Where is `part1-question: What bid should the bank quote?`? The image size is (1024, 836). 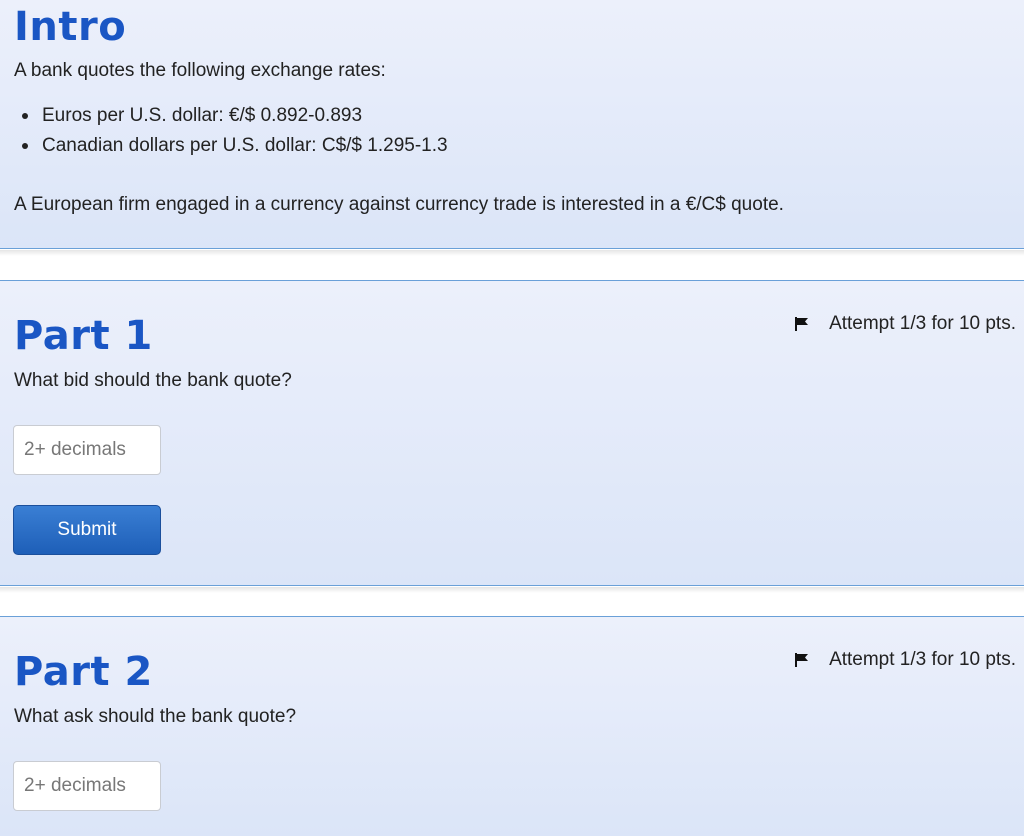
part1-question: What bid should the bank quote? is located at coordinates (153, 380).